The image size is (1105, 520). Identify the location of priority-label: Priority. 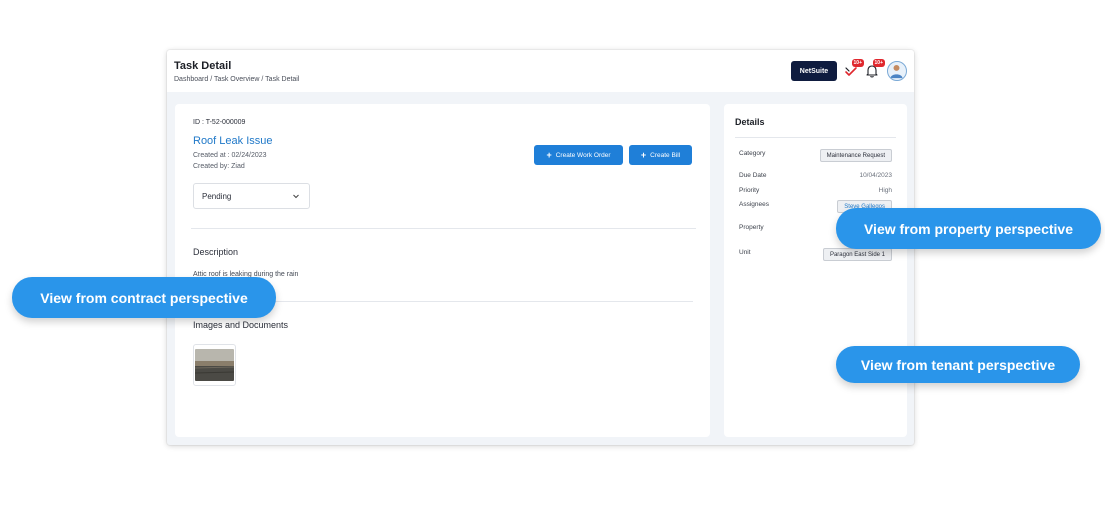
(749, 190).